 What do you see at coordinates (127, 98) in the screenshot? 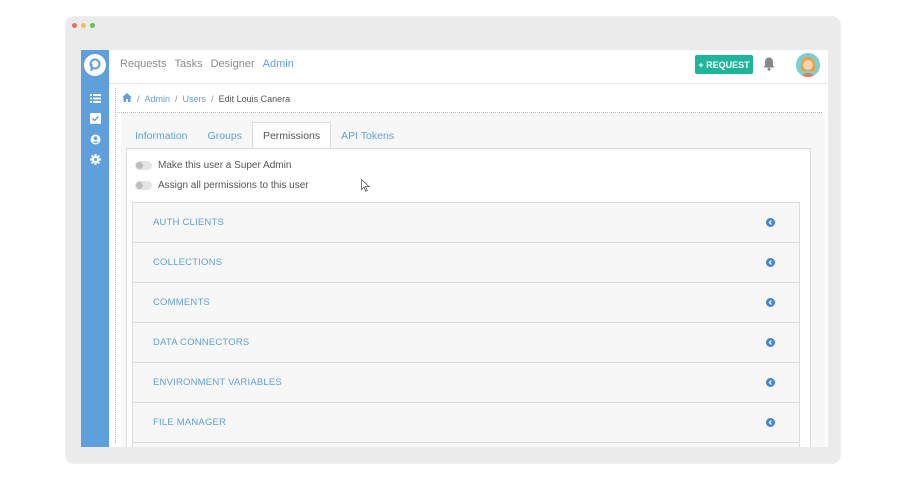
I see `home-icon` at bounding box center [127, 98].